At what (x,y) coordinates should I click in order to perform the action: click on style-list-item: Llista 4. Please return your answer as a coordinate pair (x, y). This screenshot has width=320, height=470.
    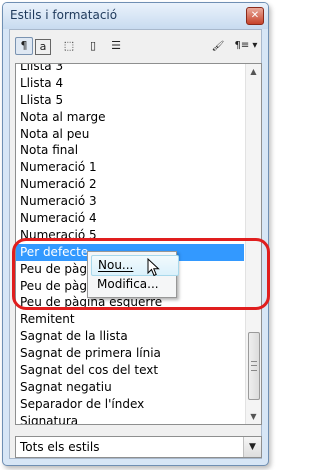
    Looking at the image, I should click on (130, 83).